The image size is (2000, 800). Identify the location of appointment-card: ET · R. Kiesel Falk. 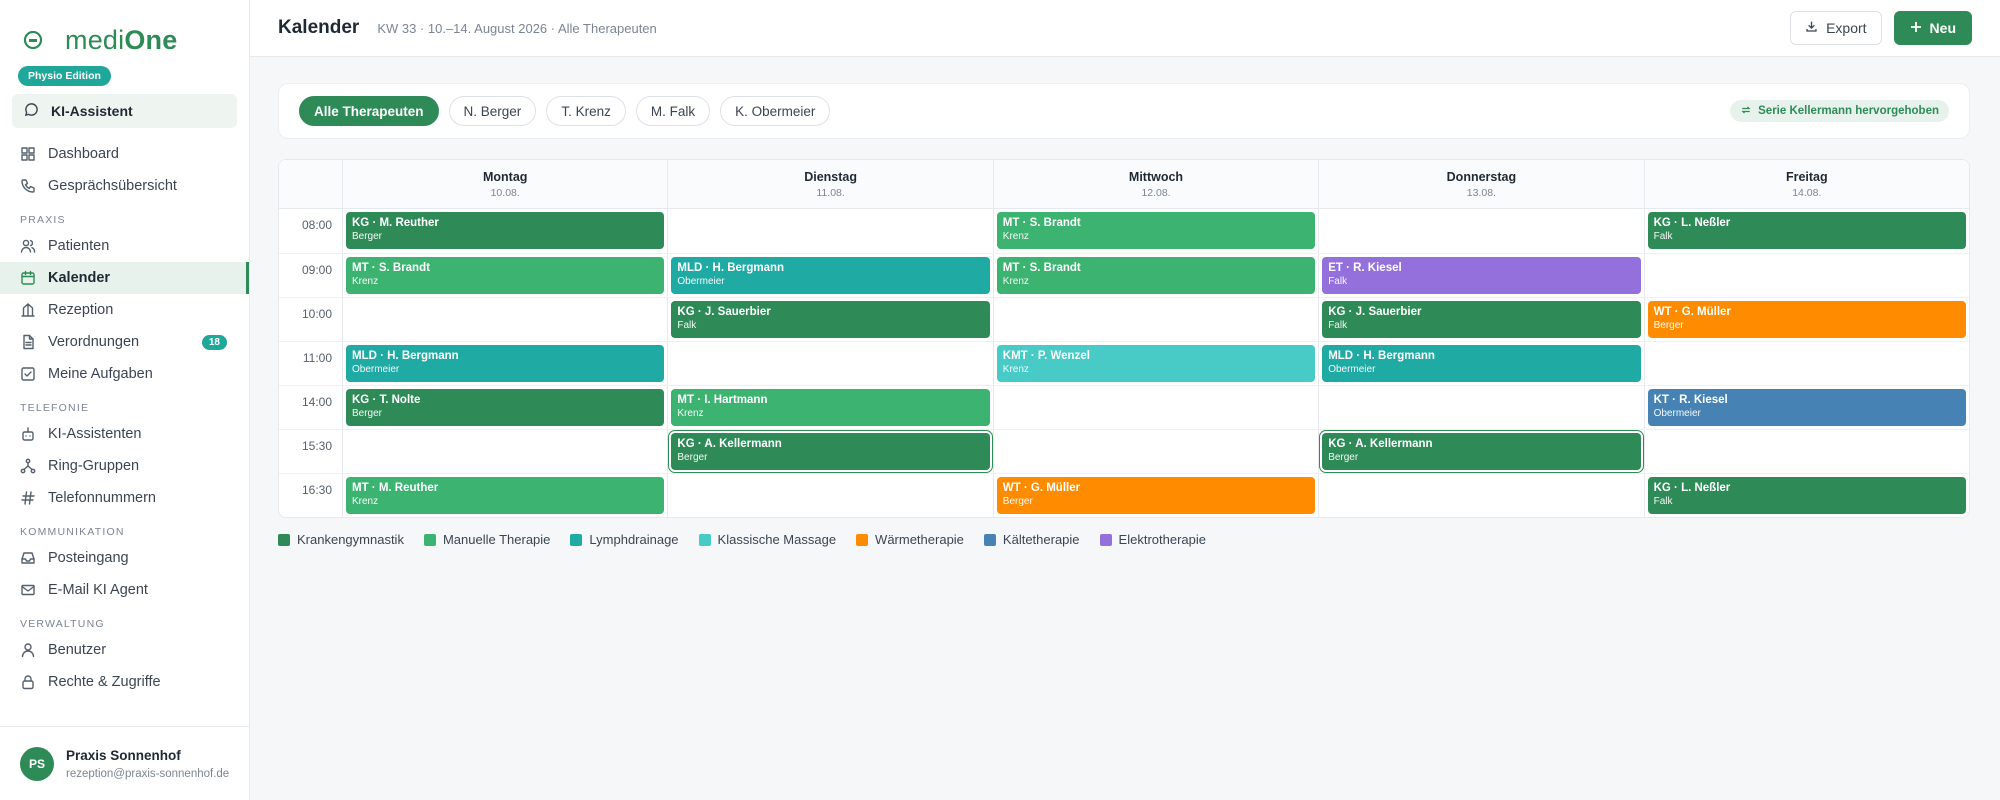
(1481, 275).